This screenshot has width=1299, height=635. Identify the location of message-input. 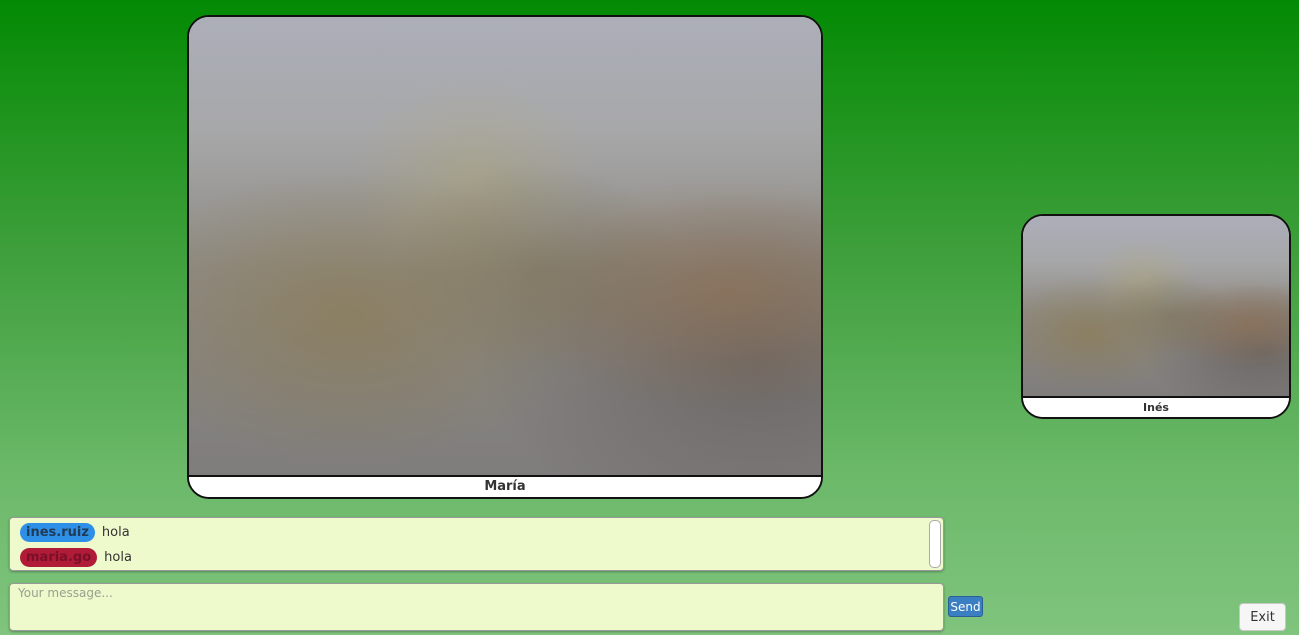
(476, 607).